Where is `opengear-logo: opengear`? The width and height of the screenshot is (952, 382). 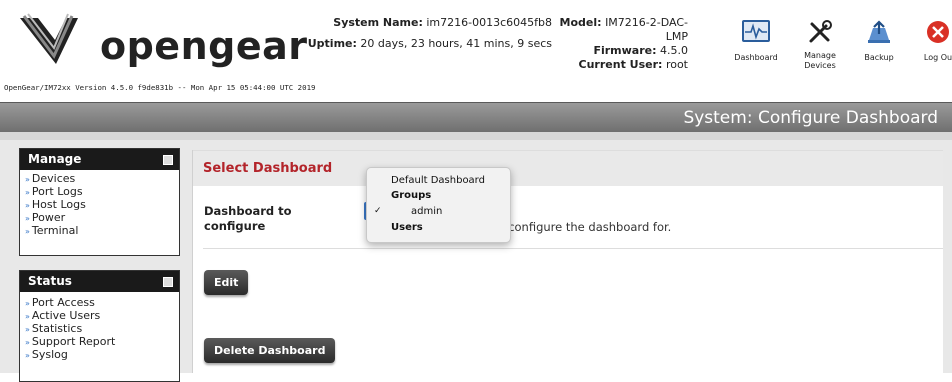 opengear-logo: opengear is located at coordinates (163, 41).